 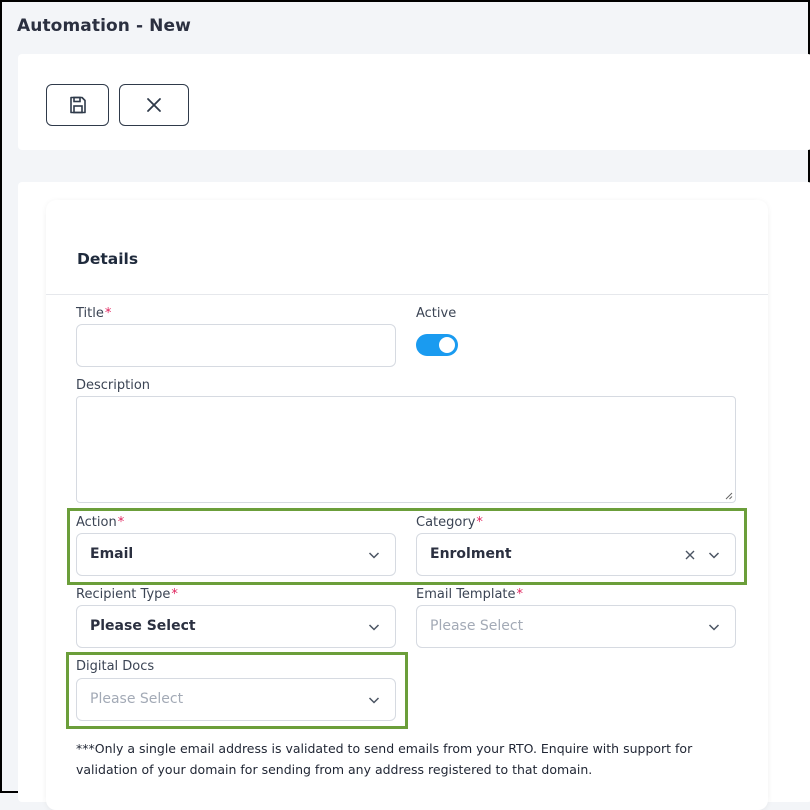 What do you see at coordinates (236, 626) in the screenshot?
I see `recipient-type-select: Please Select` at bounding box center [236, 626].